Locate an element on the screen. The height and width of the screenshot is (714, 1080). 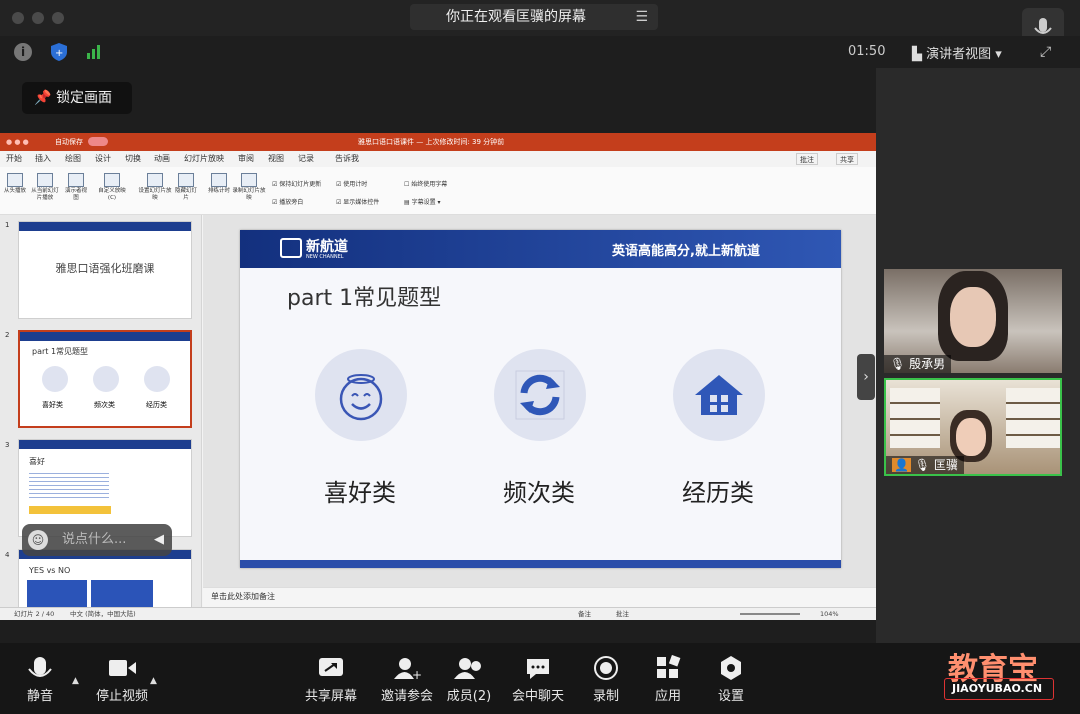
lock-screen-button: 📌 锁定画面 is located at coordinates (77, 98).